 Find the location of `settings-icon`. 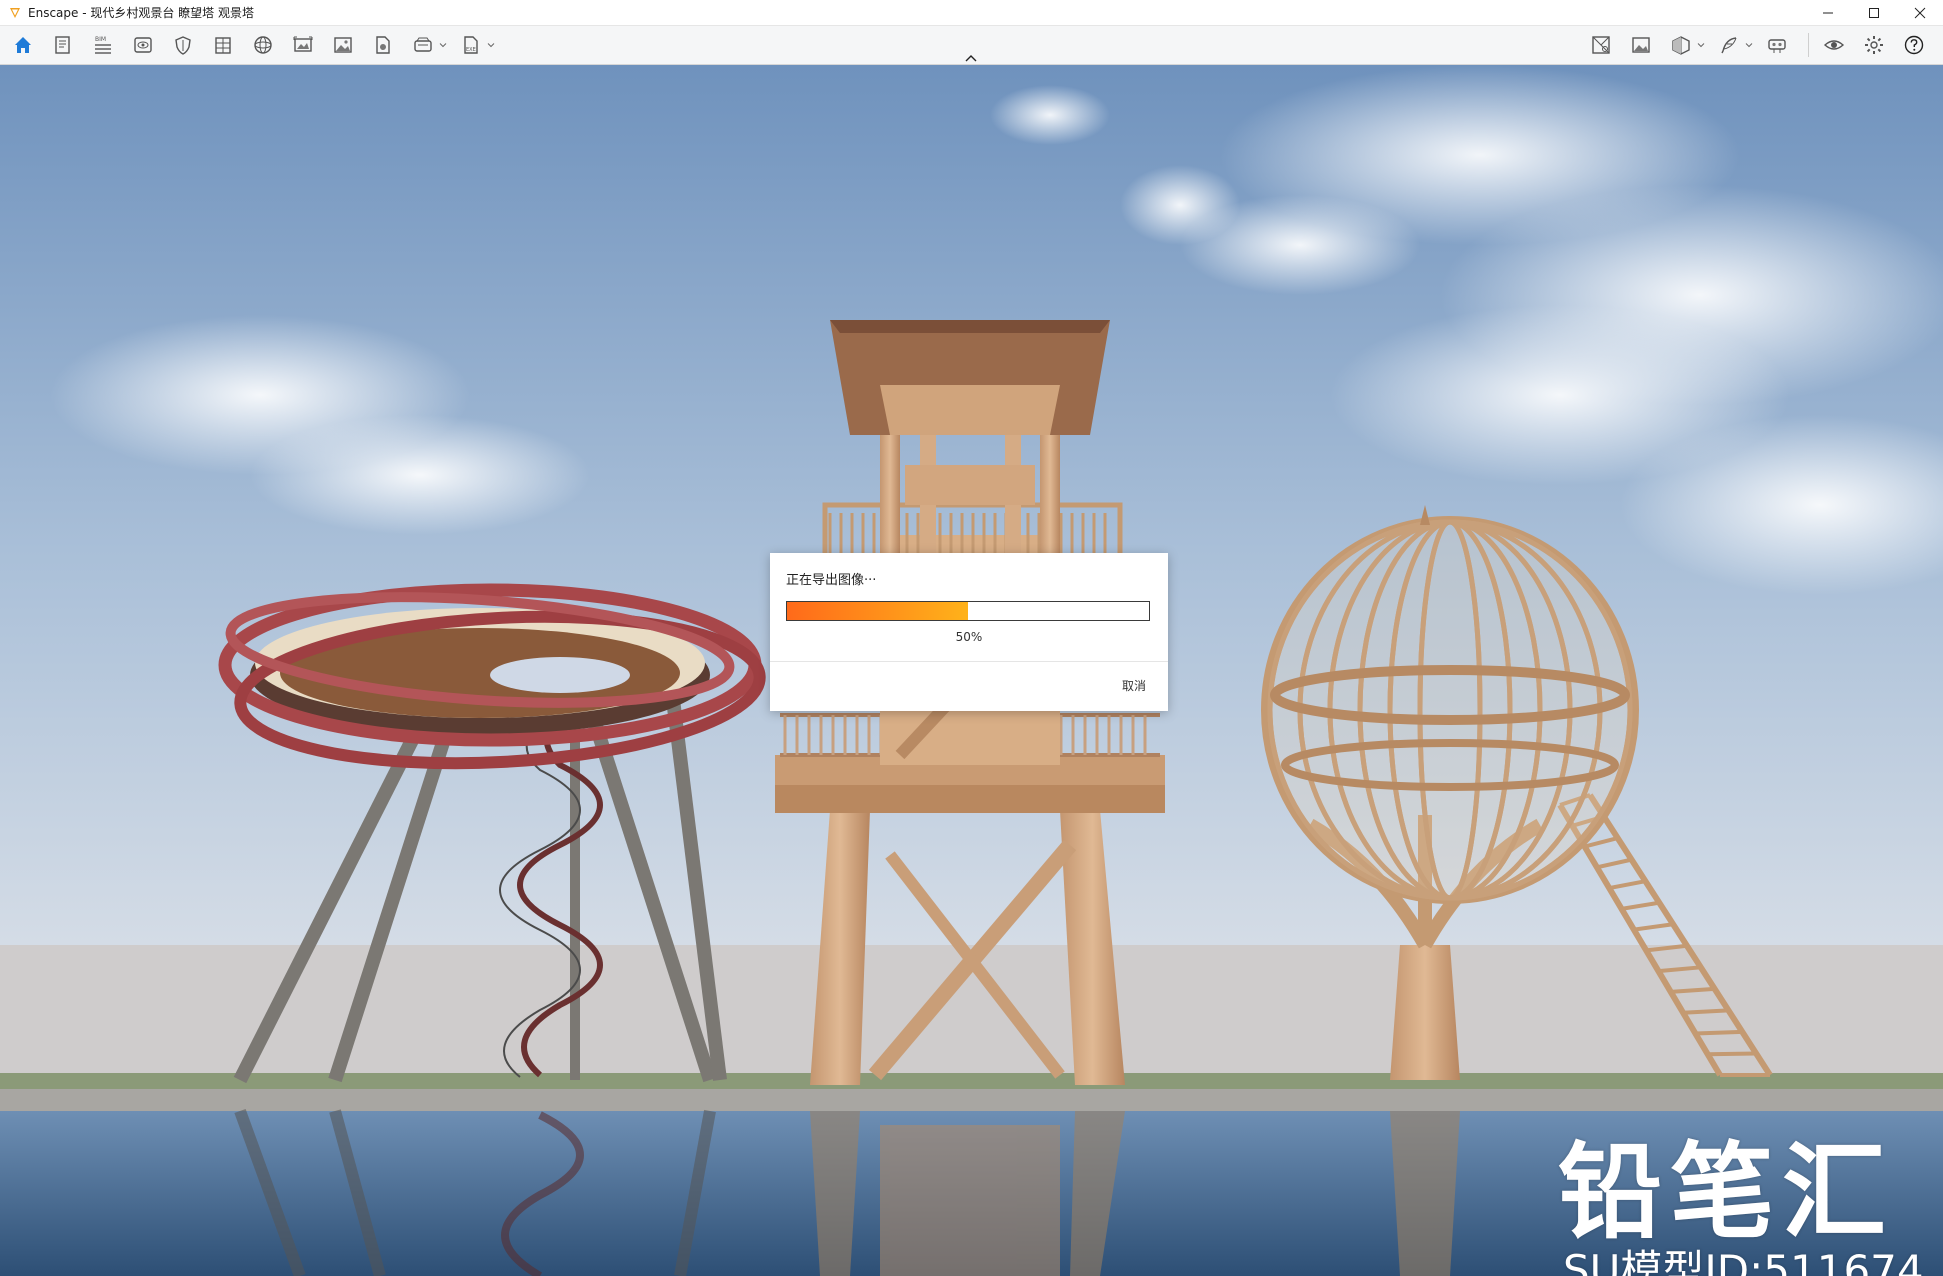

settings-icon is located at coordinates (1874, 45).